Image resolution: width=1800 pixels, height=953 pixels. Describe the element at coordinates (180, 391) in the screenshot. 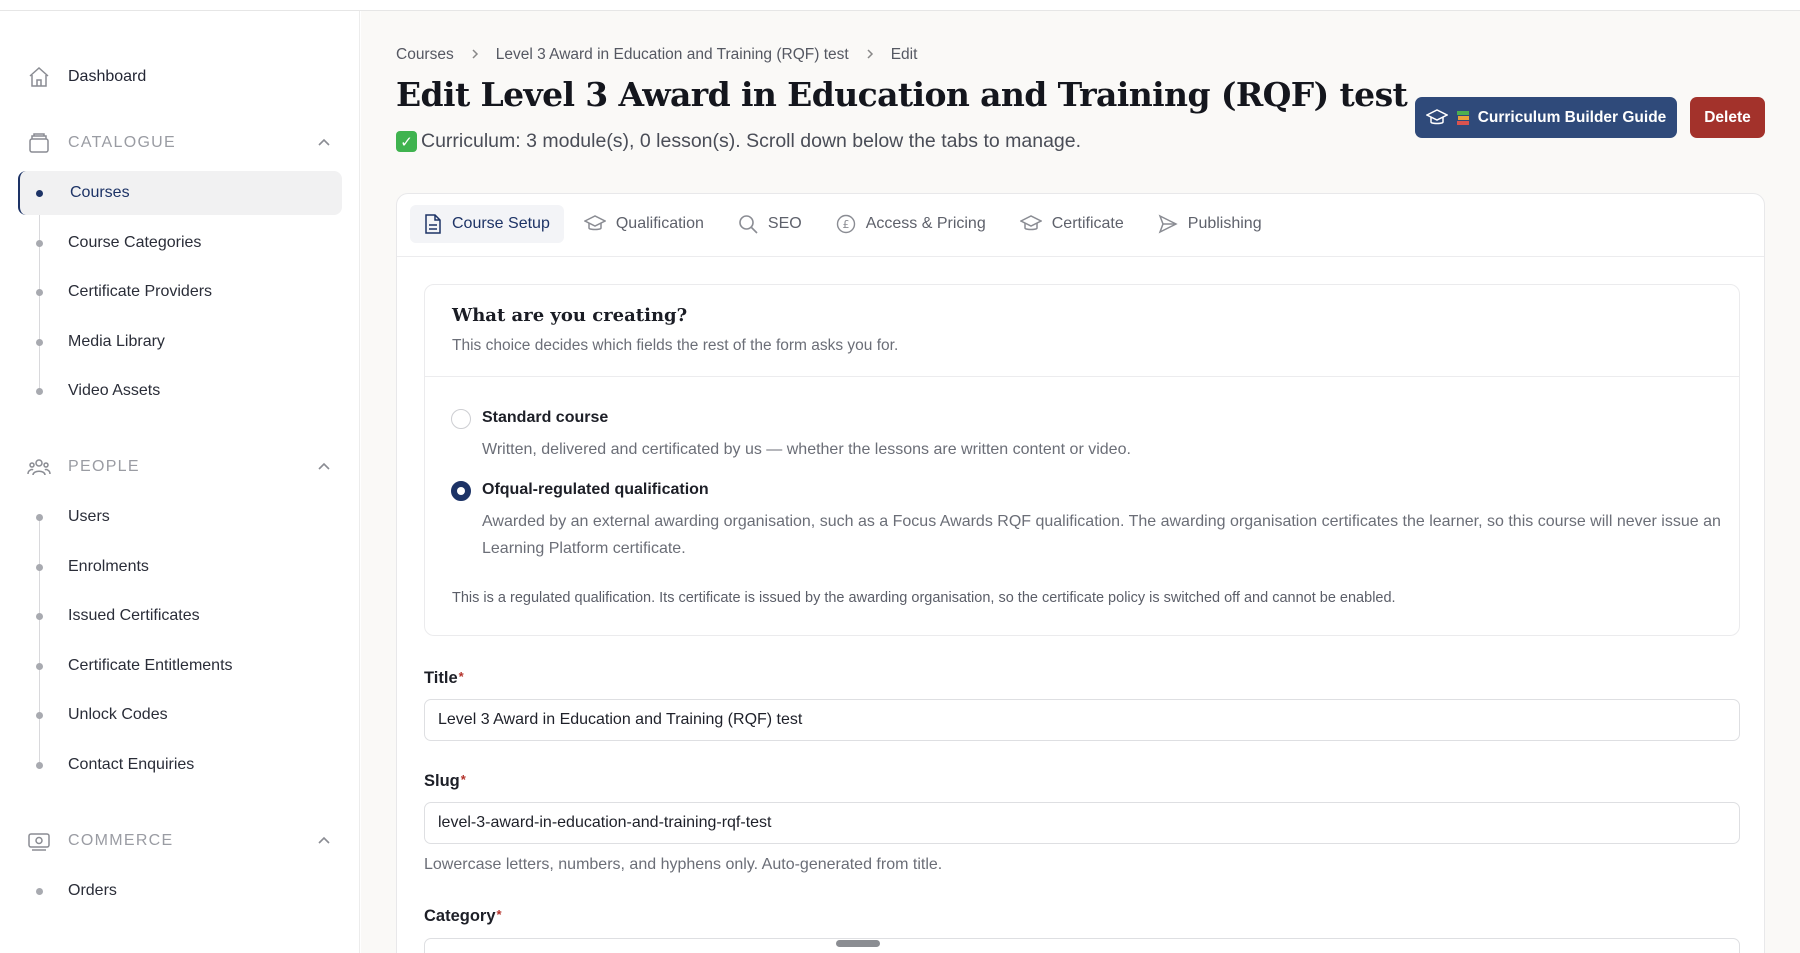

I see `sidebar-item-video-assets: Video Assets` at that location.